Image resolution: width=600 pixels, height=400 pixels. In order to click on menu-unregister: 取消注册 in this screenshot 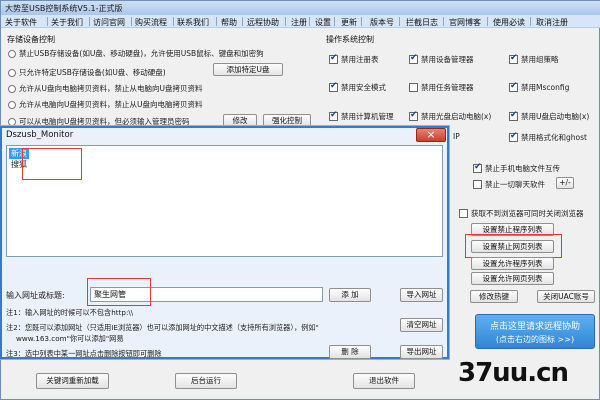, I will do `click(552, 22)`.